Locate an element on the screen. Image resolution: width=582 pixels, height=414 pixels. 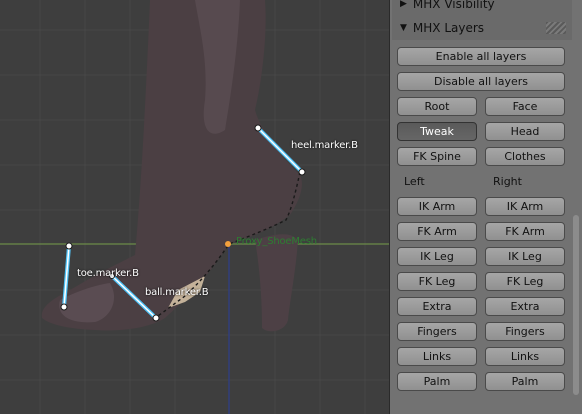
left-fingers-button: Fingers is located at coordinates (437, 331).